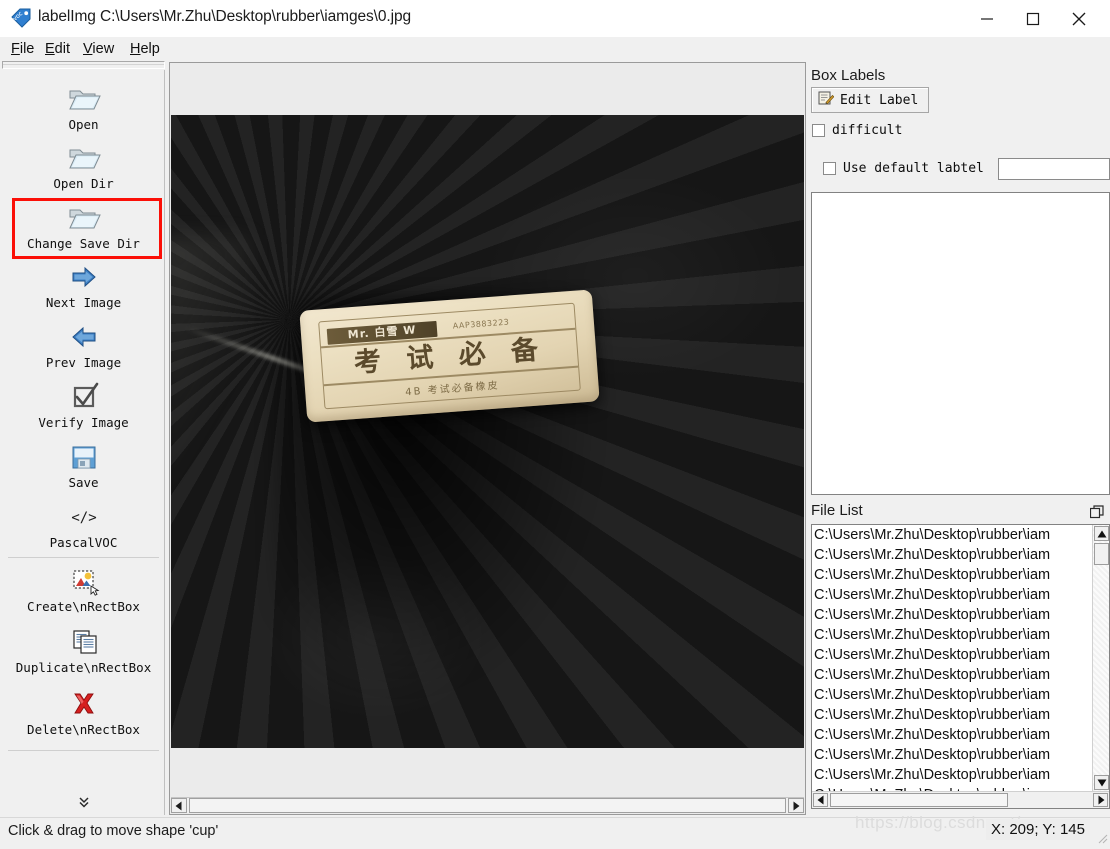 The image size is (1110, 849). I want to click on delete-x-icon, so click(83, 706).